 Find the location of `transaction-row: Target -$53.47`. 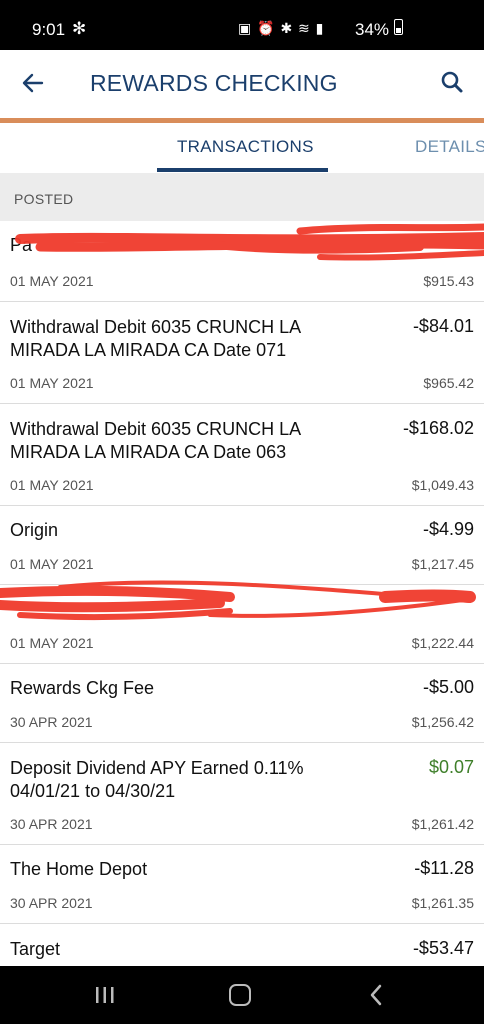

transaction-row: Target -$53.47 is located at coordinates (242, 945).